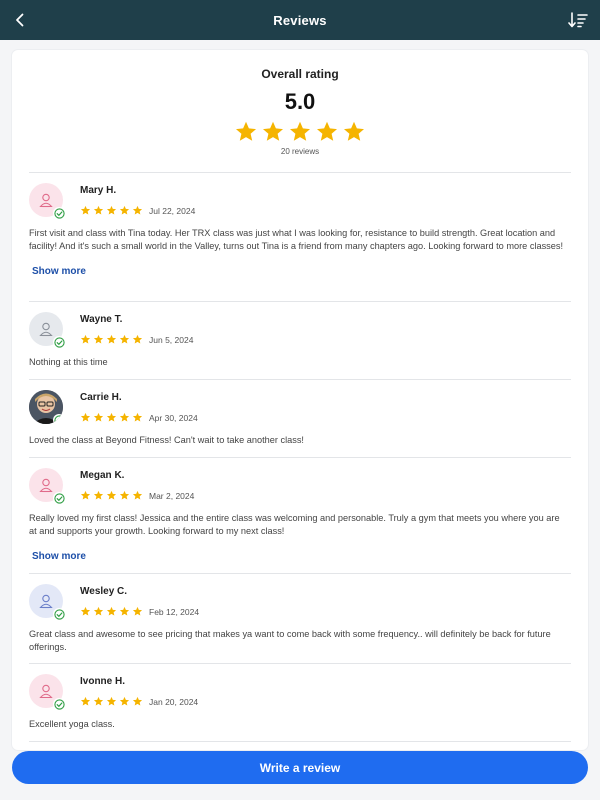 The height and width of the screenshot is (800, 600). What do you see at coordinates (300, 74) in the screenshot?
I see `overall-rating-label: Overall rating` at bounding box center [300, 74].